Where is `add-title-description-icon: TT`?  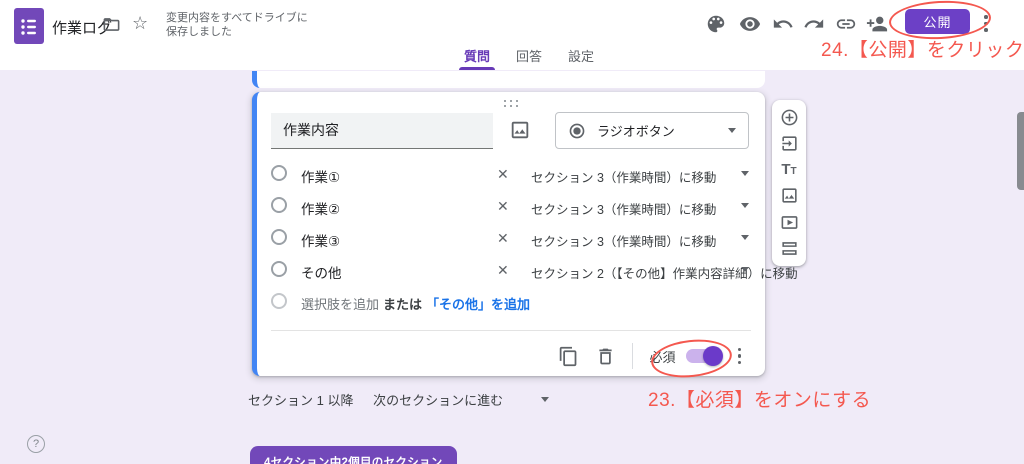
add-title-description-icon: TT is located at coordinates (788, 169).